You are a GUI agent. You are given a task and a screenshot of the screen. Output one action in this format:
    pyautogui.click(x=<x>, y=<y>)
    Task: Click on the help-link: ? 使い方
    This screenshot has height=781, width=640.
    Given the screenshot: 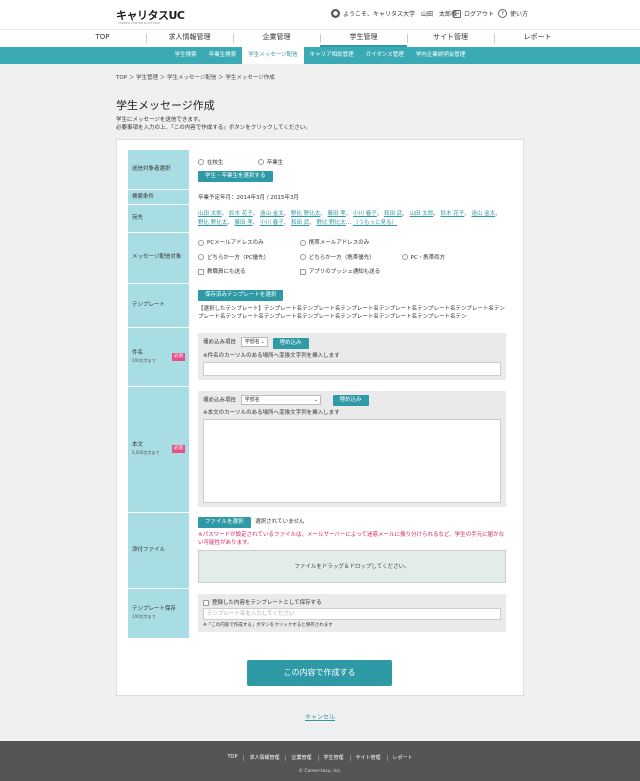 What is the action you would take?
    pyautogui.click(x=513, y=13)
    